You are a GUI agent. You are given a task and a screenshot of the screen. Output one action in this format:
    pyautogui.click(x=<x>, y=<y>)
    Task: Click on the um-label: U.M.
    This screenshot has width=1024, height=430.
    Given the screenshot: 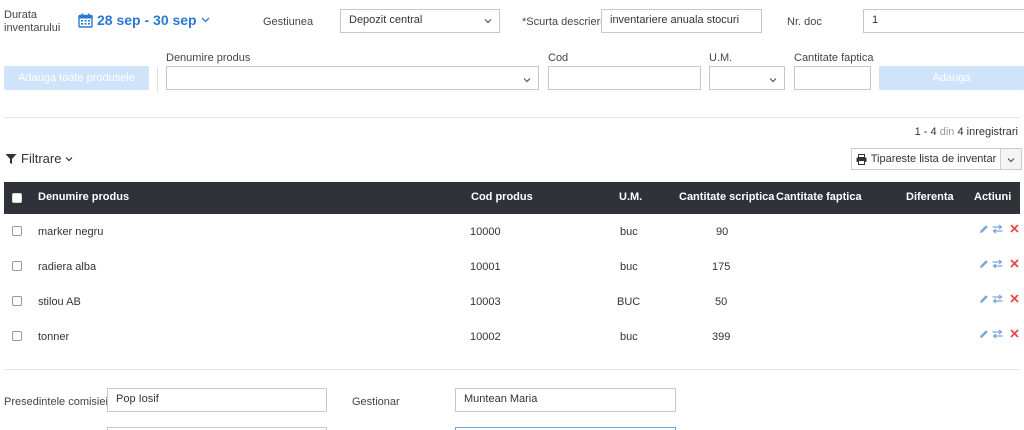 What is the action you would take?
    pyautogui.click(x=721, y=58)
    